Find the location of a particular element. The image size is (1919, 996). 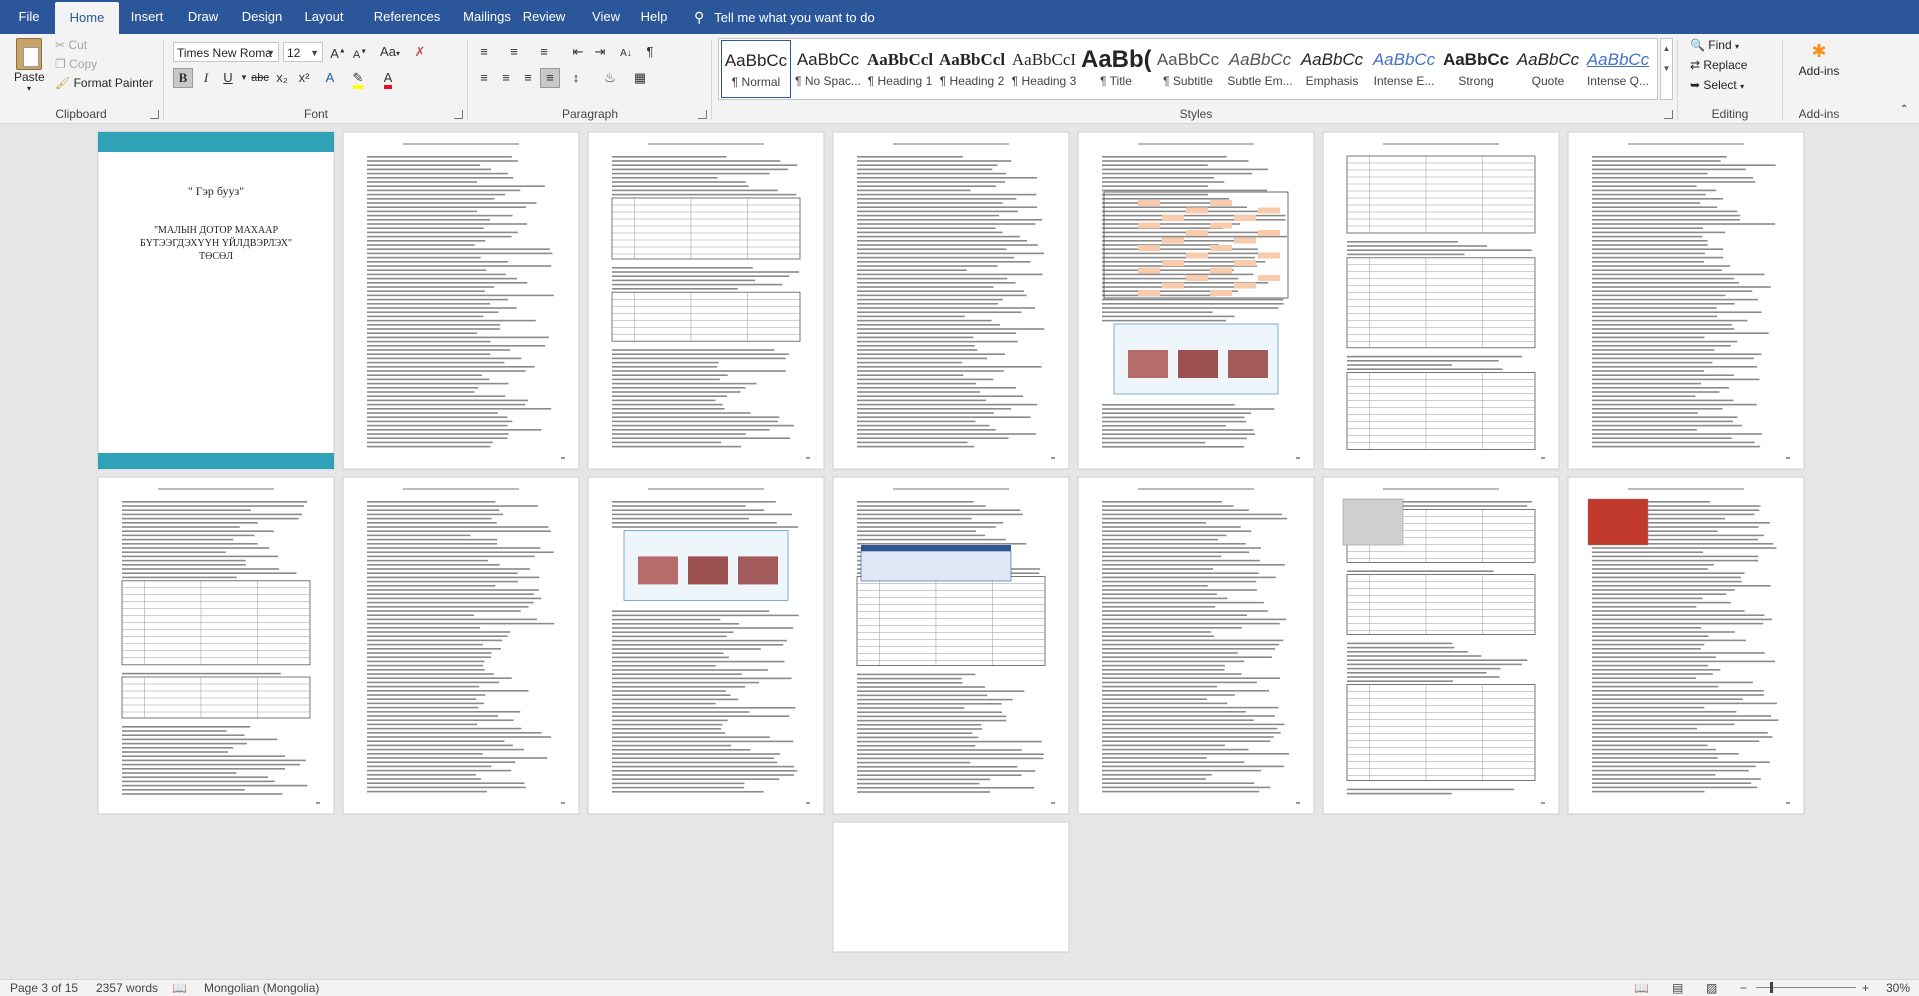

bullets-button: ≡ is located at coordinates (484, 52).